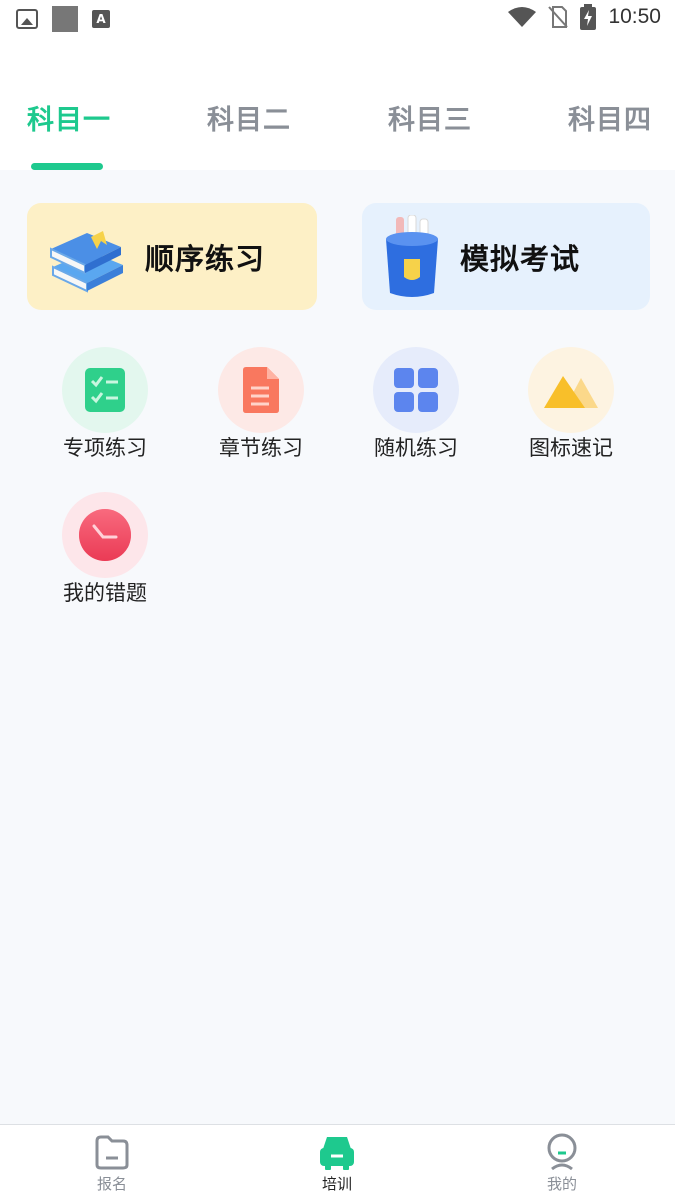  I want to click on random-practice-item: 随机练习, so click(418, 407).